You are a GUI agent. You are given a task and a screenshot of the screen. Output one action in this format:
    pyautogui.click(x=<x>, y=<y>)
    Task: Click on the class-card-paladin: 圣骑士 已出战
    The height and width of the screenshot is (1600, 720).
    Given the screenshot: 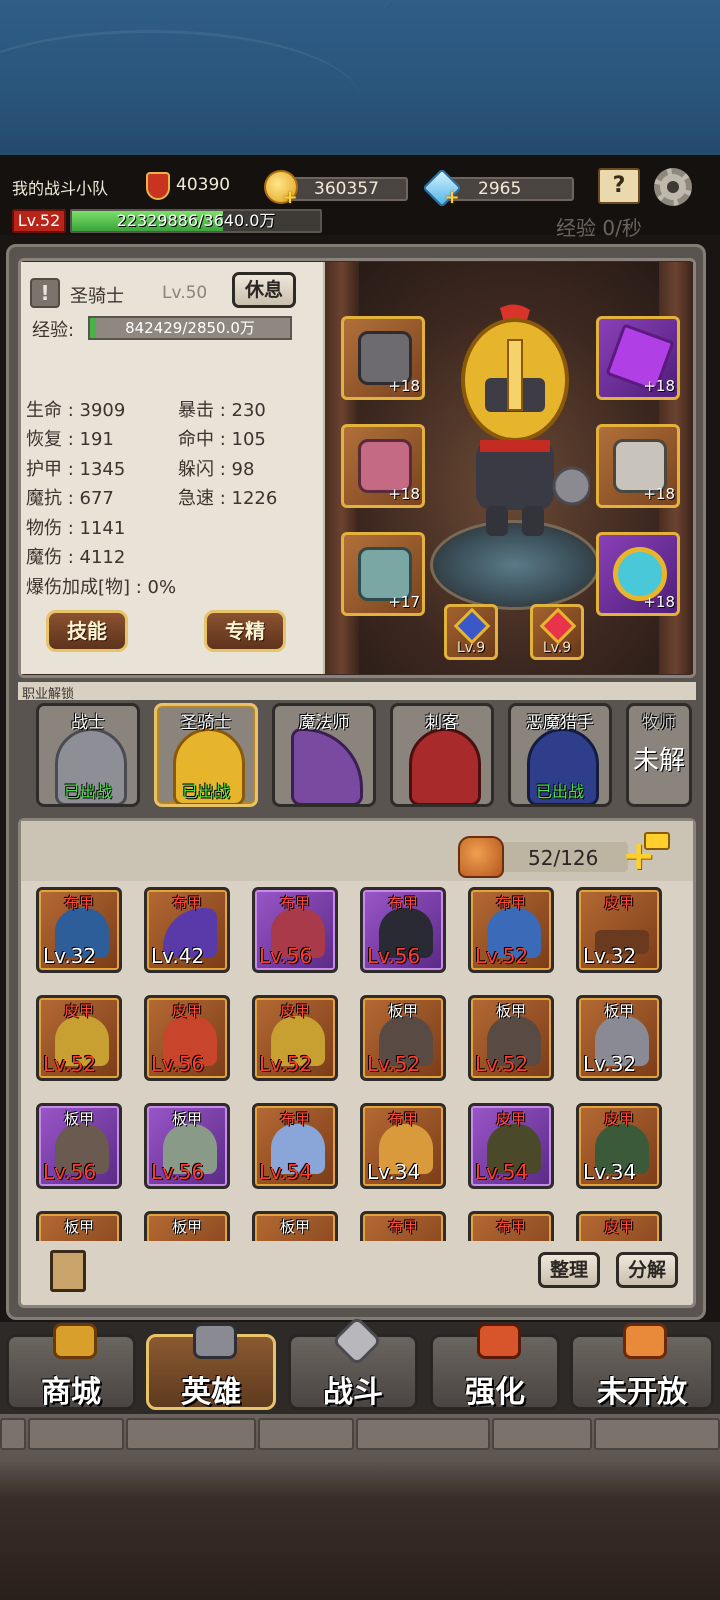 What is the action you would take?
    pyautogui.click(x=206, y=755)
    